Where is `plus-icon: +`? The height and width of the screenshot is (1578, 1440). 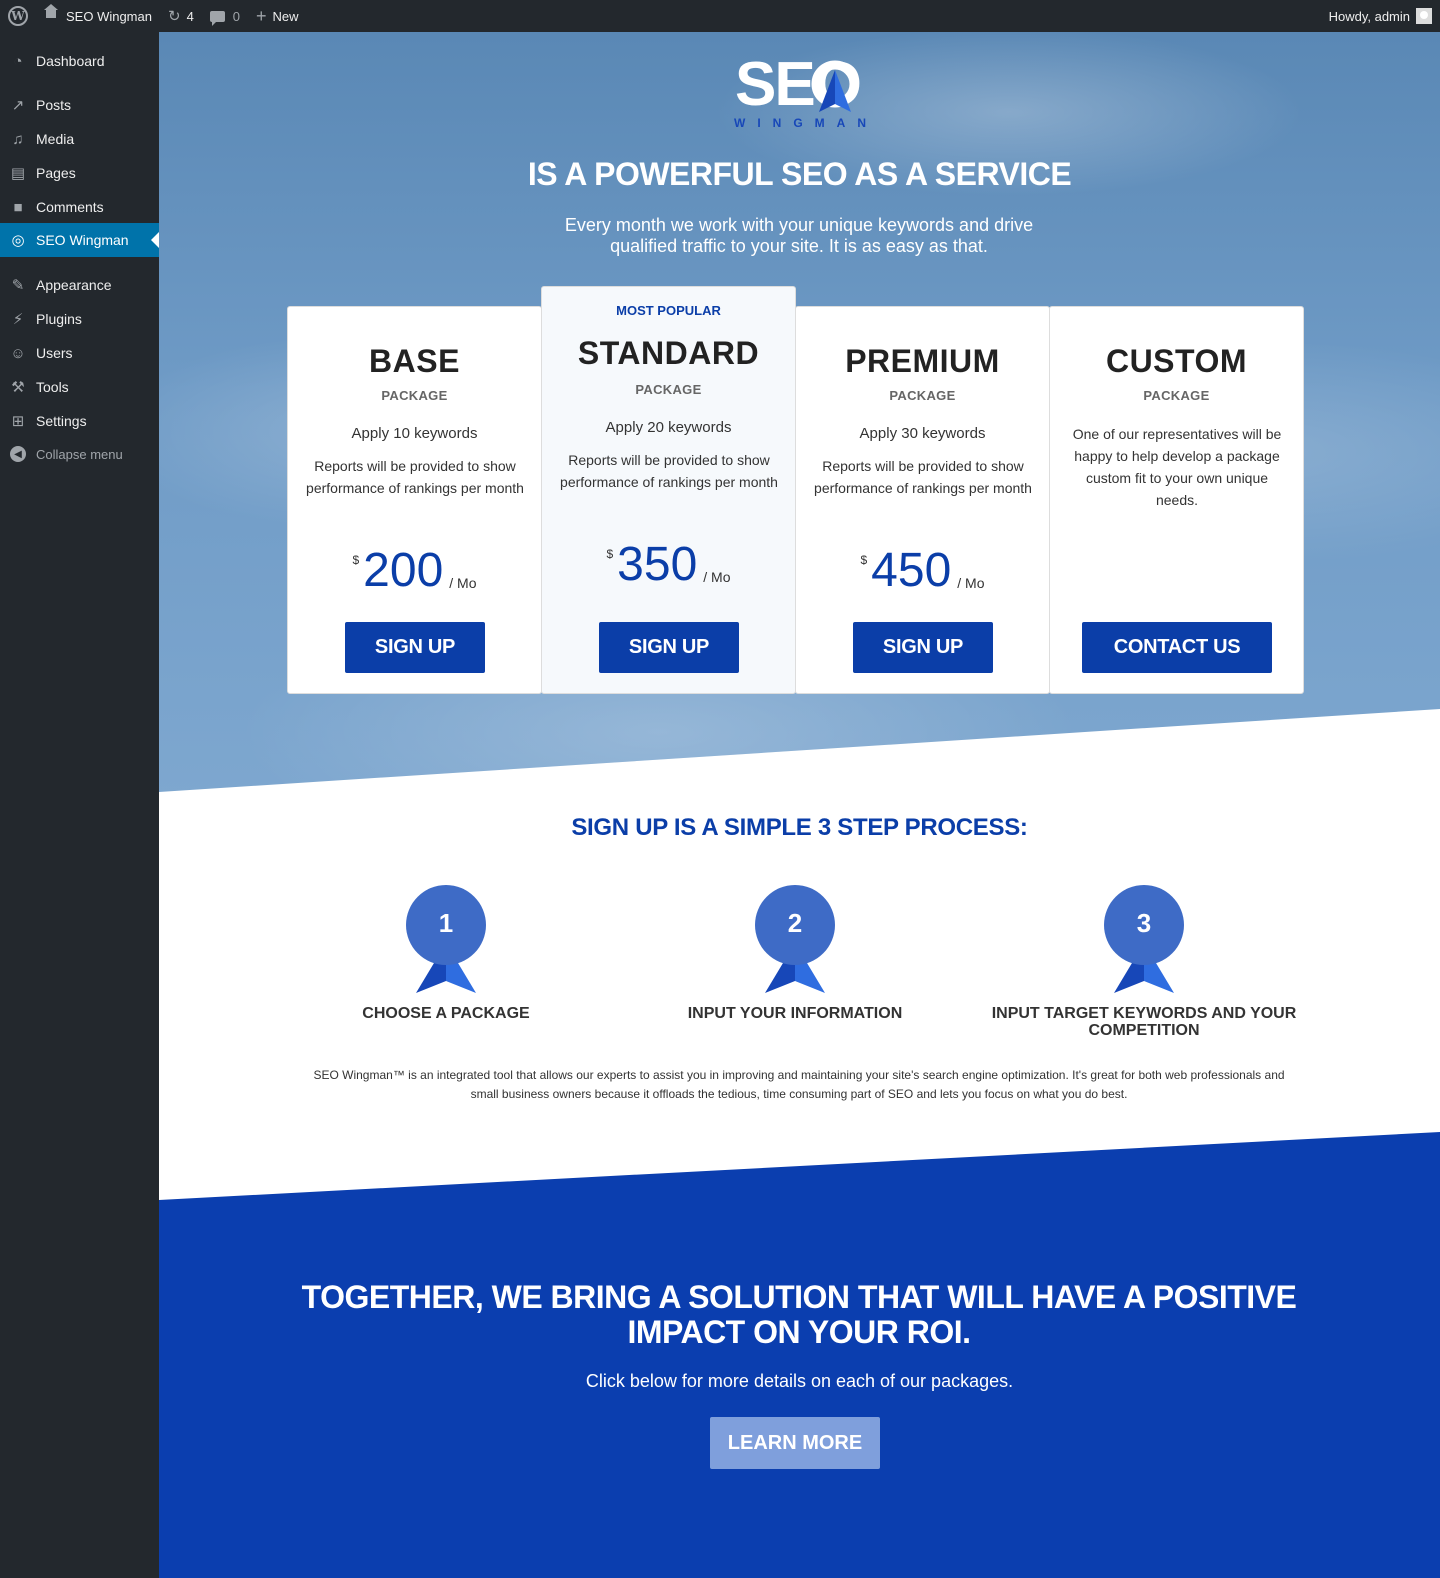
plus-icon: + is located at coordinates (261, 15).